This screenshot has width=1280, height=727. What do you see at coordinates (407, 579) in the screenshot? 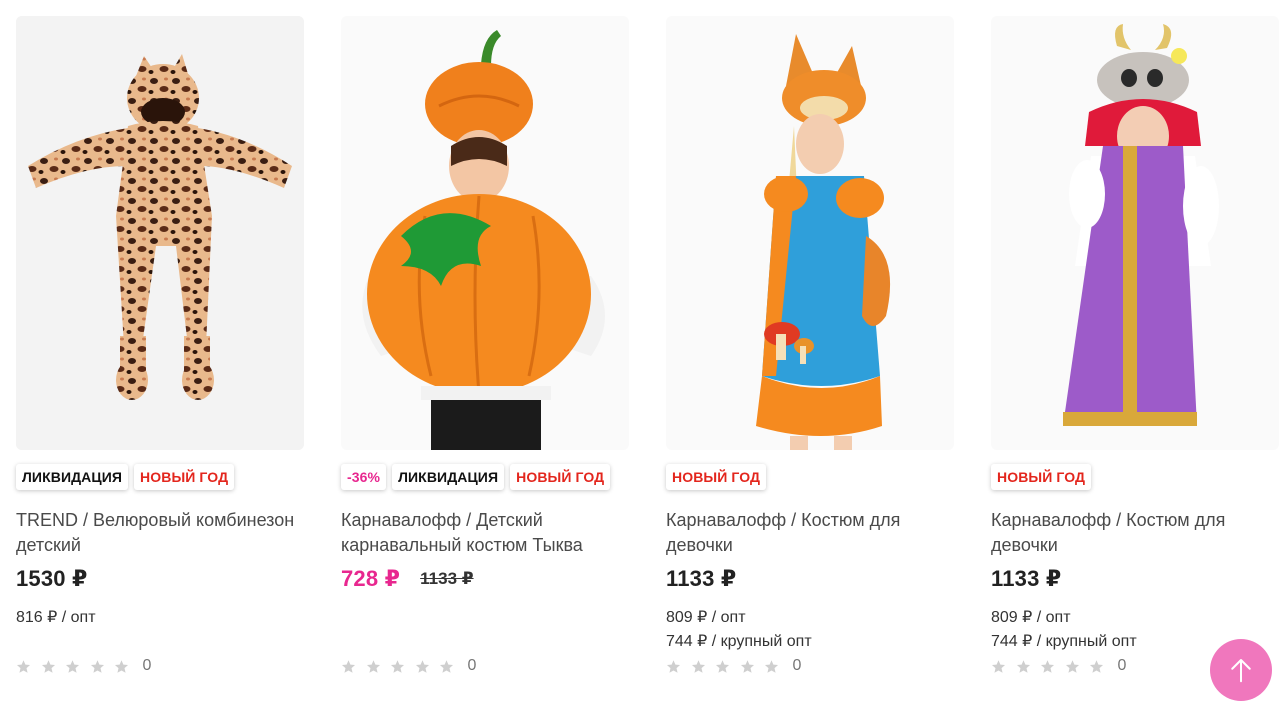
I see `price-row: 728 ₽ 1133 ₽` at bounding box center [407, 579].